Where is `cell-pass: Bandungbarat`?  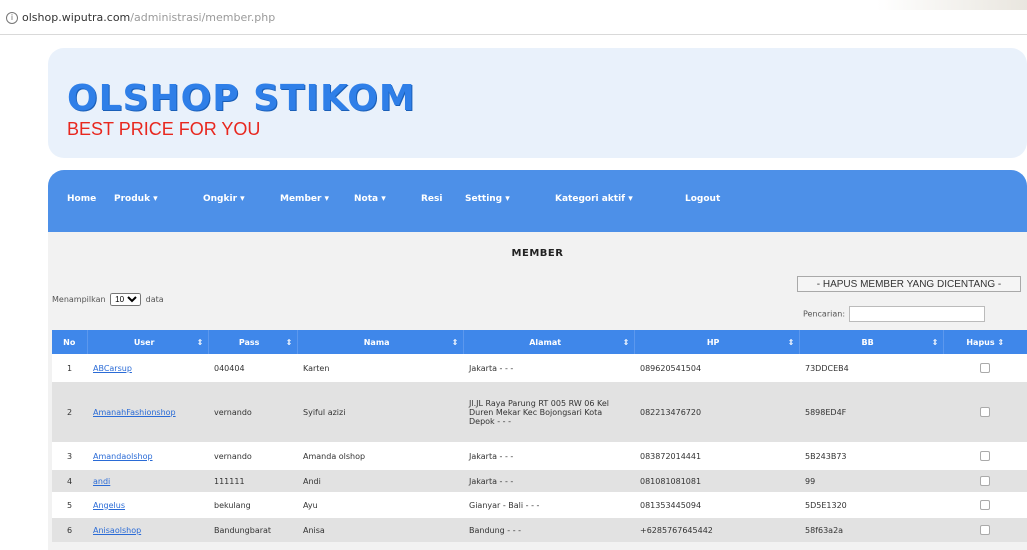 cell-pass: Bandungbarat is located at coordinates (252, 530).